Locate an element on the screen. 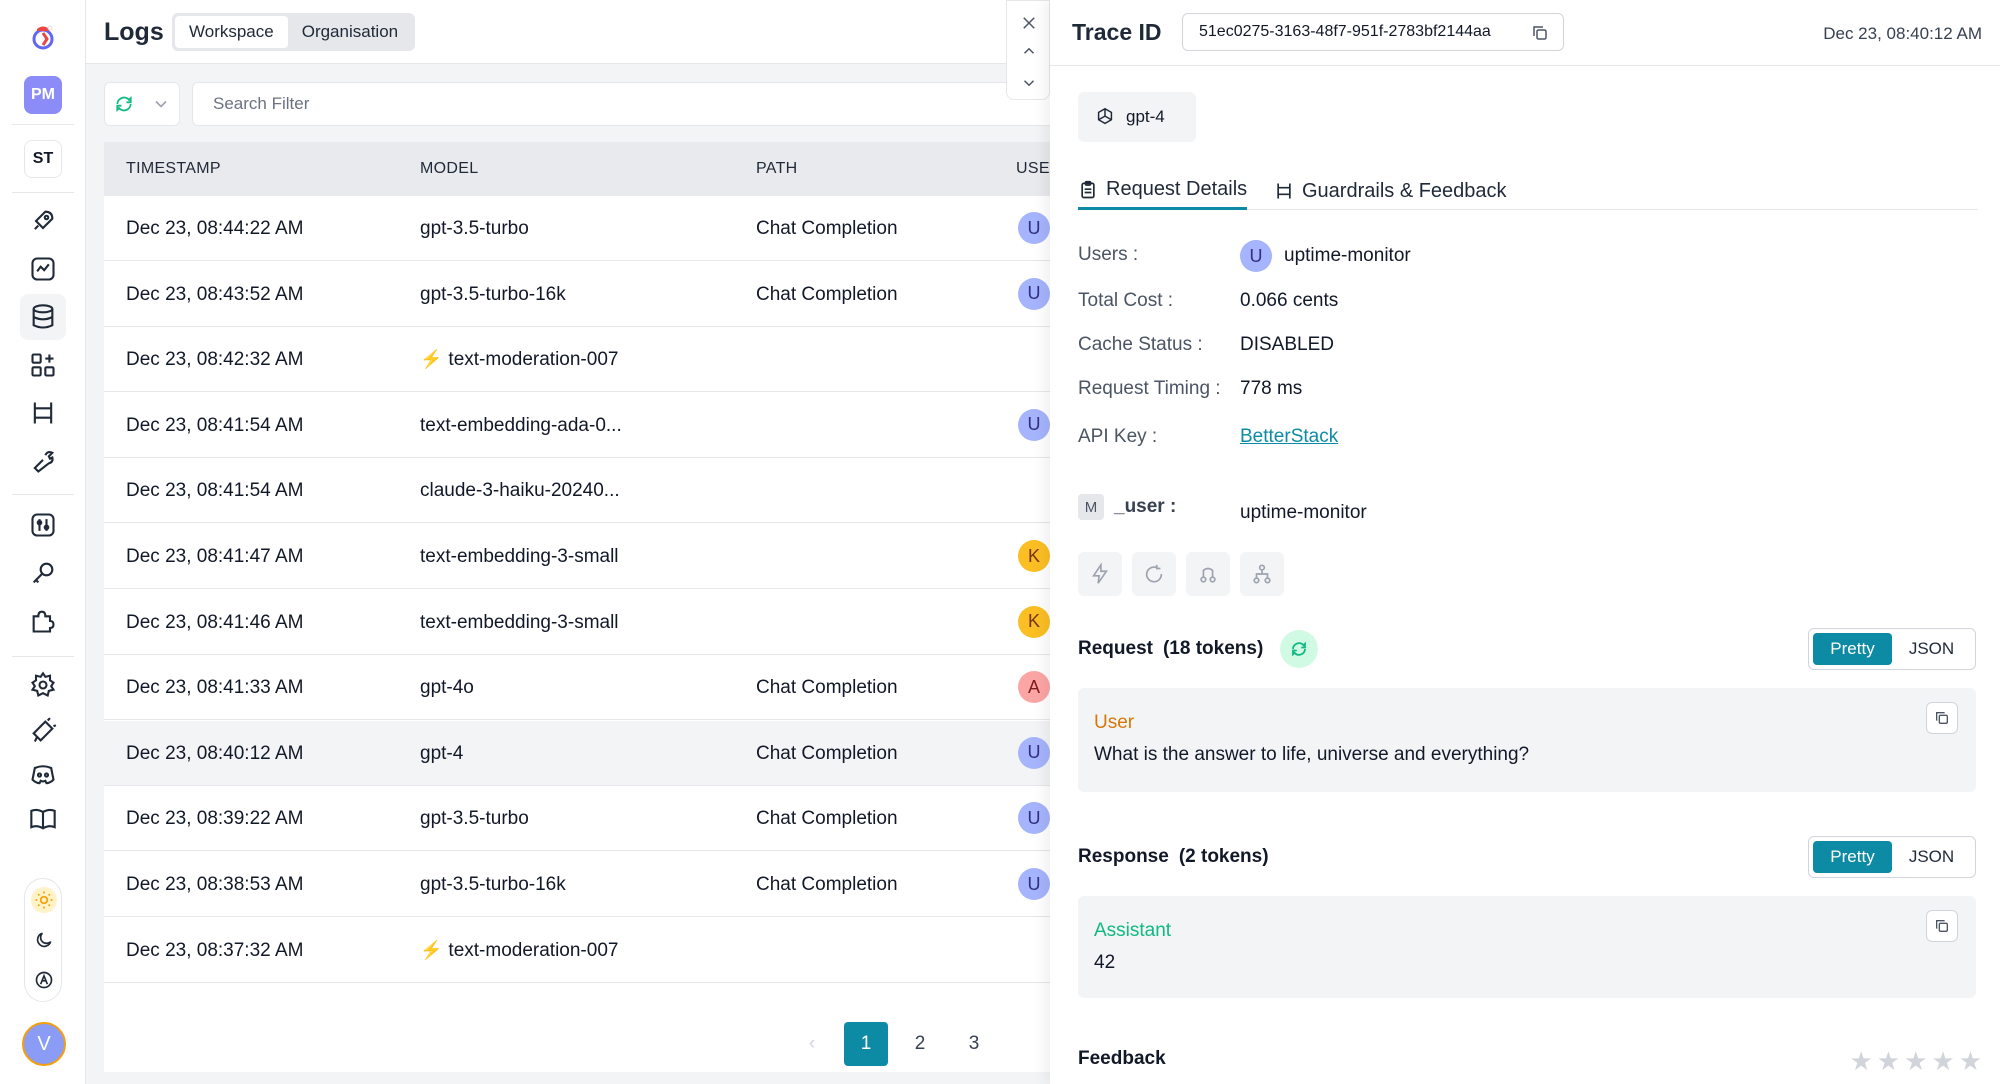  row-model: gpt-3.5-turbo is located at coordinates (474, 819).